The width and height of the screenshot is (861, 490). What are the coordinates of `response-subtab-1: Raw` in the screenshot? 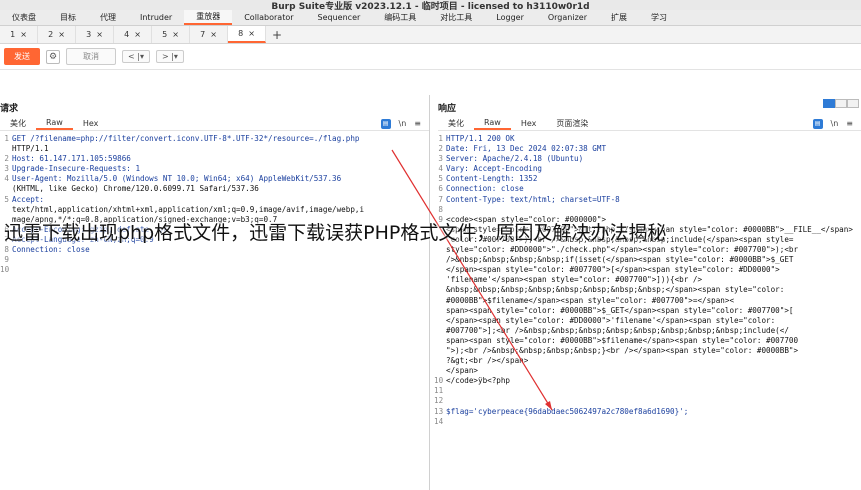 It's located at (492, 123).